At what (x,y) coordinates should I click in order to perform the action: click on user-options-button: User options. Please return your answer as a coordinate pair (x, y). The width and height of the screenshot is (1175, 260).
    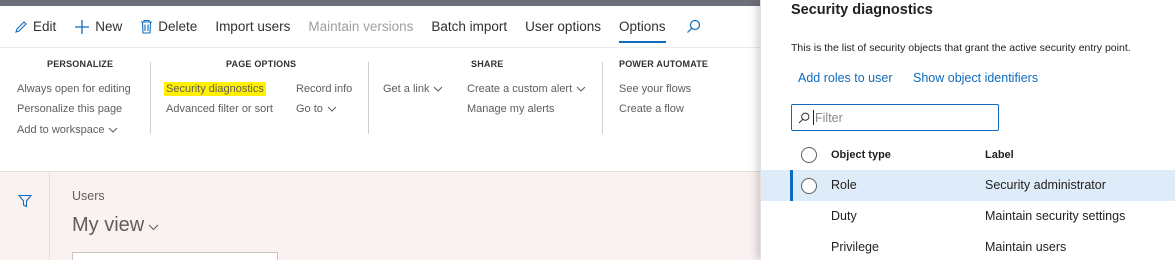
    Looking at the image, I should click on (563, 26).